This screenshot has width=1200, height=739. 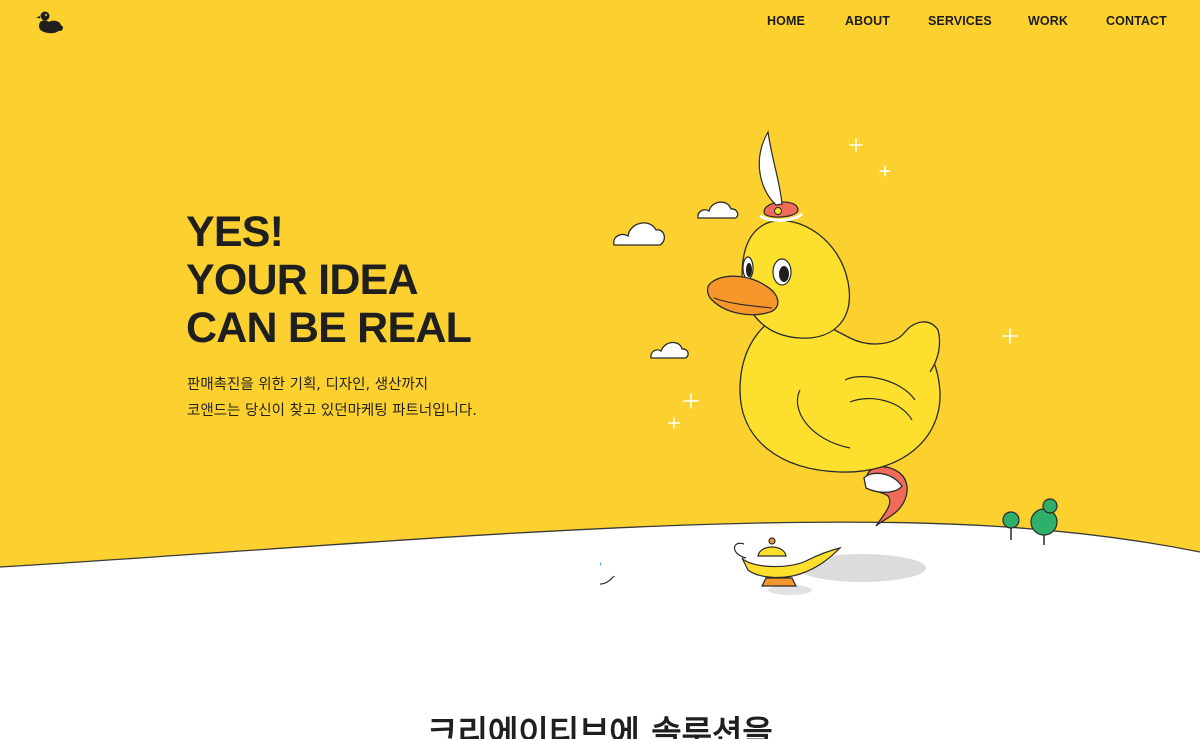 What do you see at coordinates (332, 411) in the screenshot?
I see `subtext-line-2: 코앤드는 당신이 찾고 있던마케팅 파트너입니다.` at bounding box center [332, 411].